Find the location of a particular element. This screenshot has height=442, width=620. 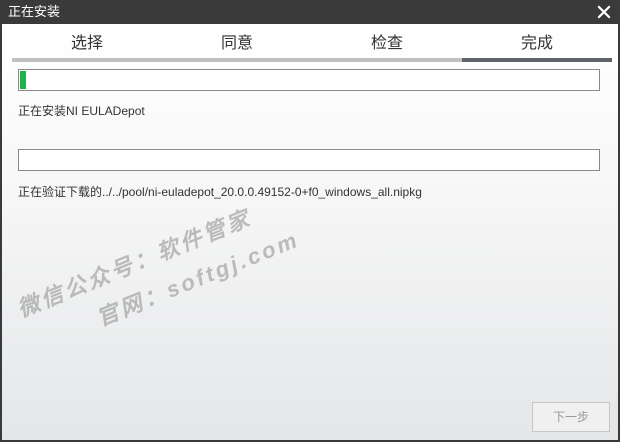

window-title: 正在安装 is located at coordinates (34, 11).